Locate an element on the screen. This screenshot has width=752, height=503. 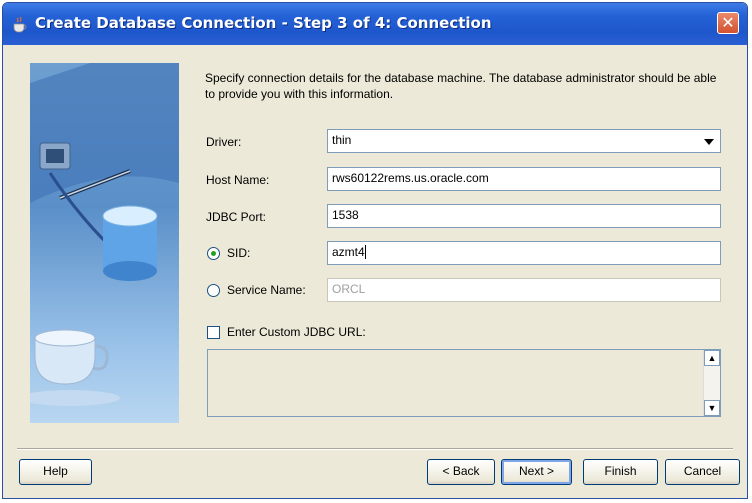
close-button: ✕ is located at coordinates (728, 23).